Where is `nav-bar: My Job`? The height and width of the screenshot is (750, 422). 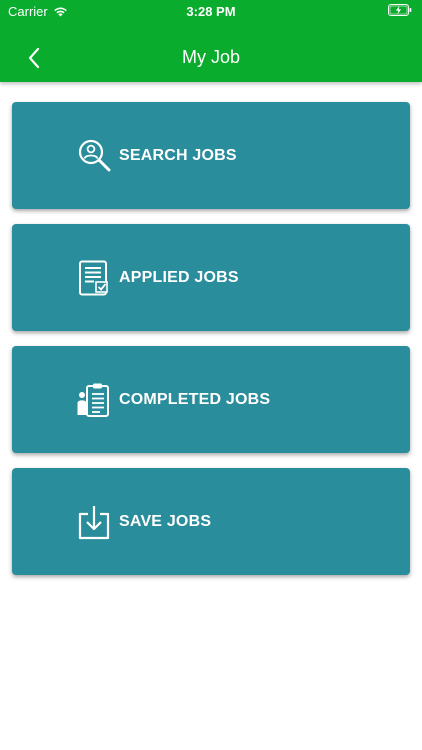
nav-bar: My Job is located at coordinates (211, 58).